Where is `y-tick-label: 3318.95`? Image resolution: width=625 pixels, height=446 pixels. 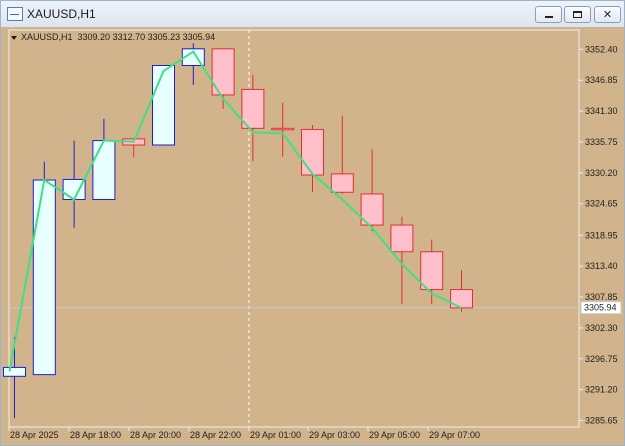
y-tick-label: 3318.95 is located at coordinates (601, 235).